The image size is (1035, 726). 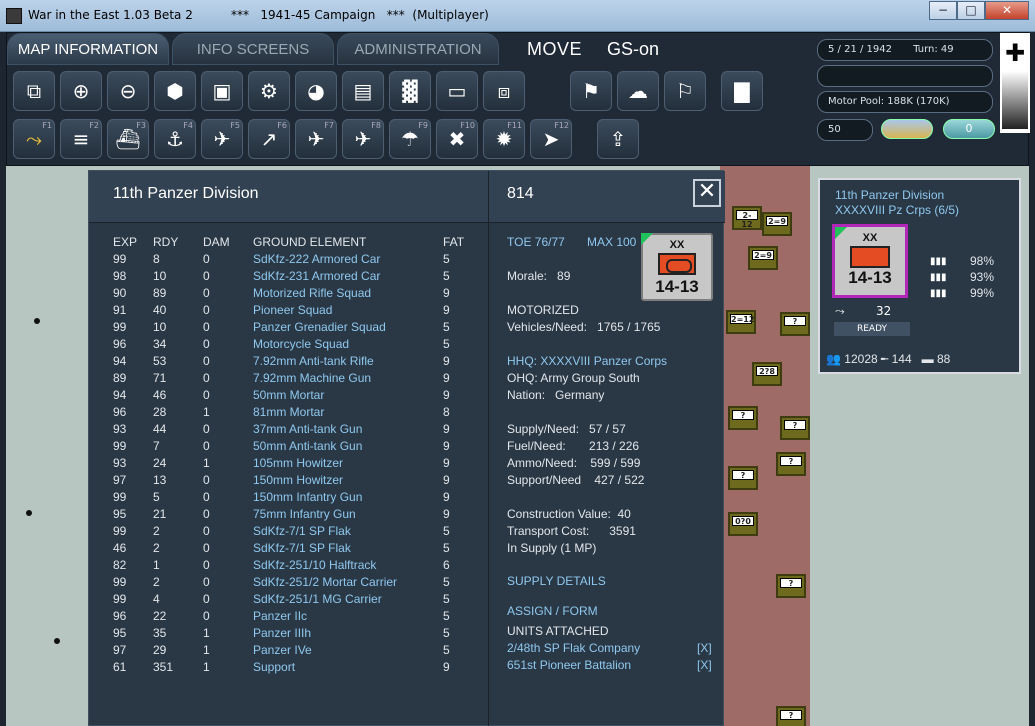 I want to click on iron-cross-icon: ✚, so click(x=1015, y=53).